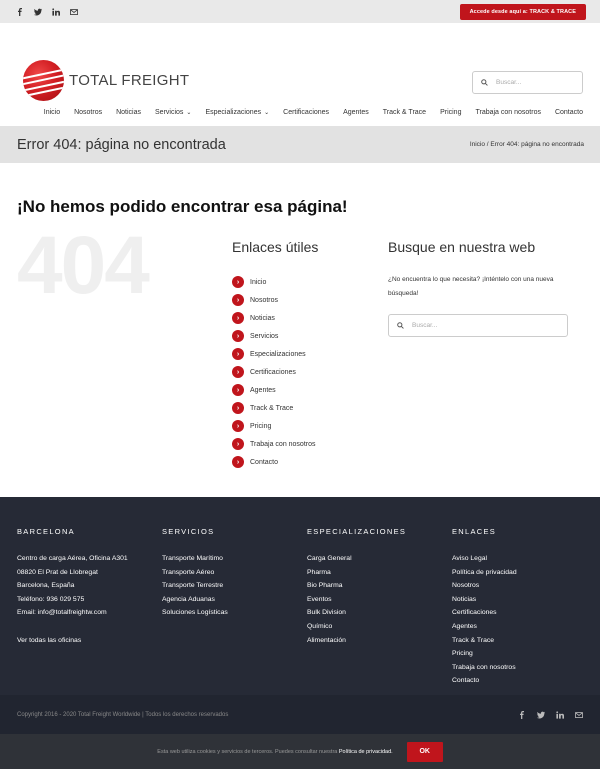  I want to click on nav-item-especializaciones-label: Especializaciones, so click(233, 112).